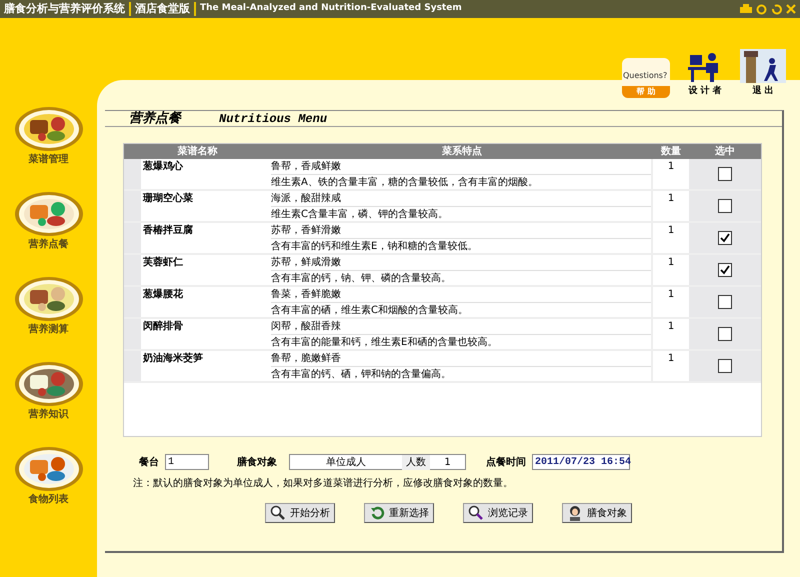  Describe the element at coordinates (498, 513) in the screenshot. I see `action-button: 浏览记录` at that location.